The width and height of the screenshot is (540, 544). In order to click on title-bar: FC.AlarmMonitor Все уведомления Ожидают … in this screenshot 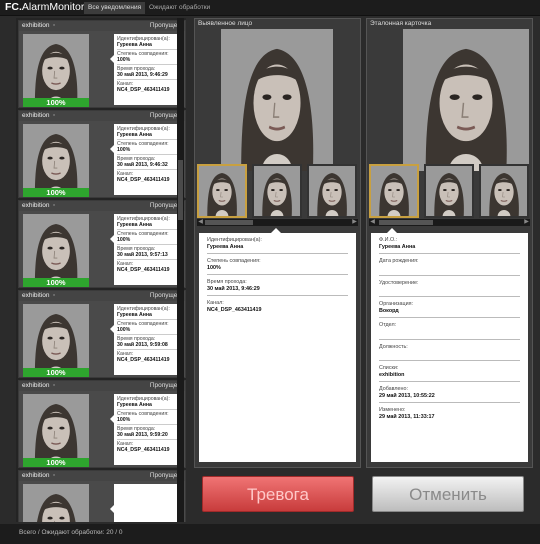, I will do `click(270, 8)`.